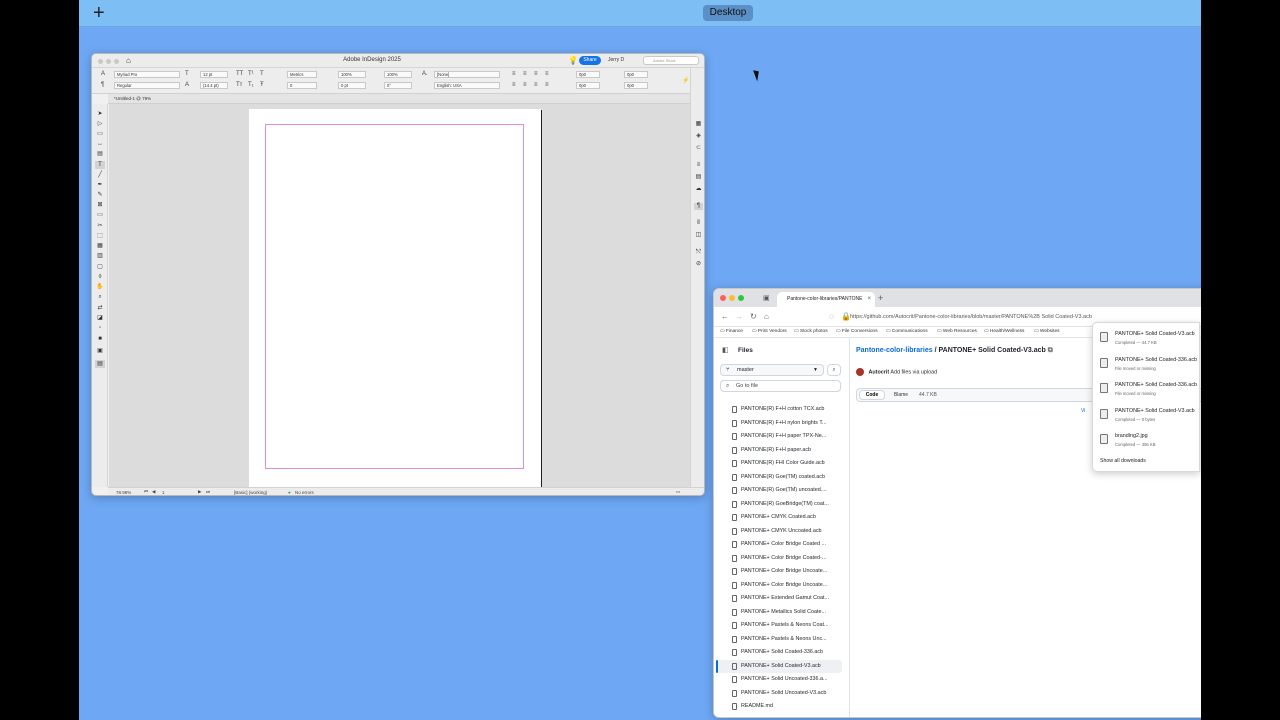 The image size is (1280, 720). What do you see at coordinates (100, 114) in the screenshot?
I see `selection-tool-icon: ➤` at bounding box center [100, 114].